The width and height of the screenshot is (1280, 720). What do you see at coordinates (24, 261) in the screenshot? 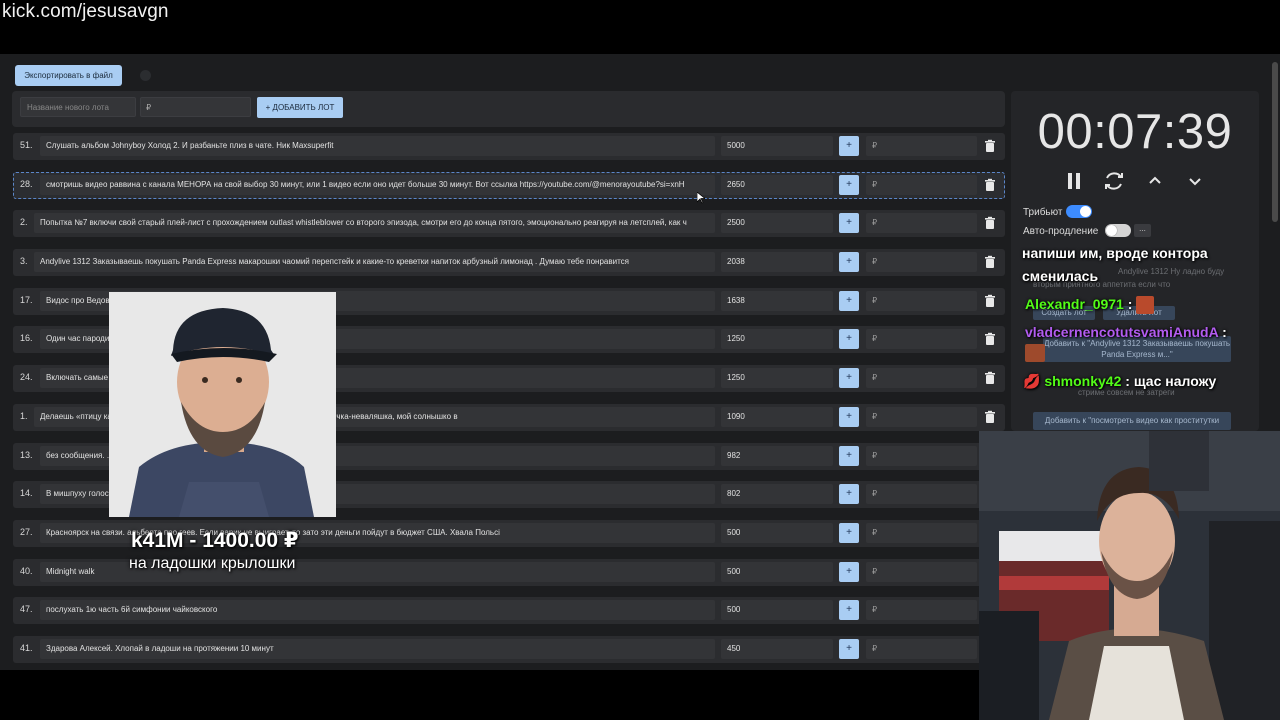
I see `lot-number: 3.` at bounding box center [24, 261].